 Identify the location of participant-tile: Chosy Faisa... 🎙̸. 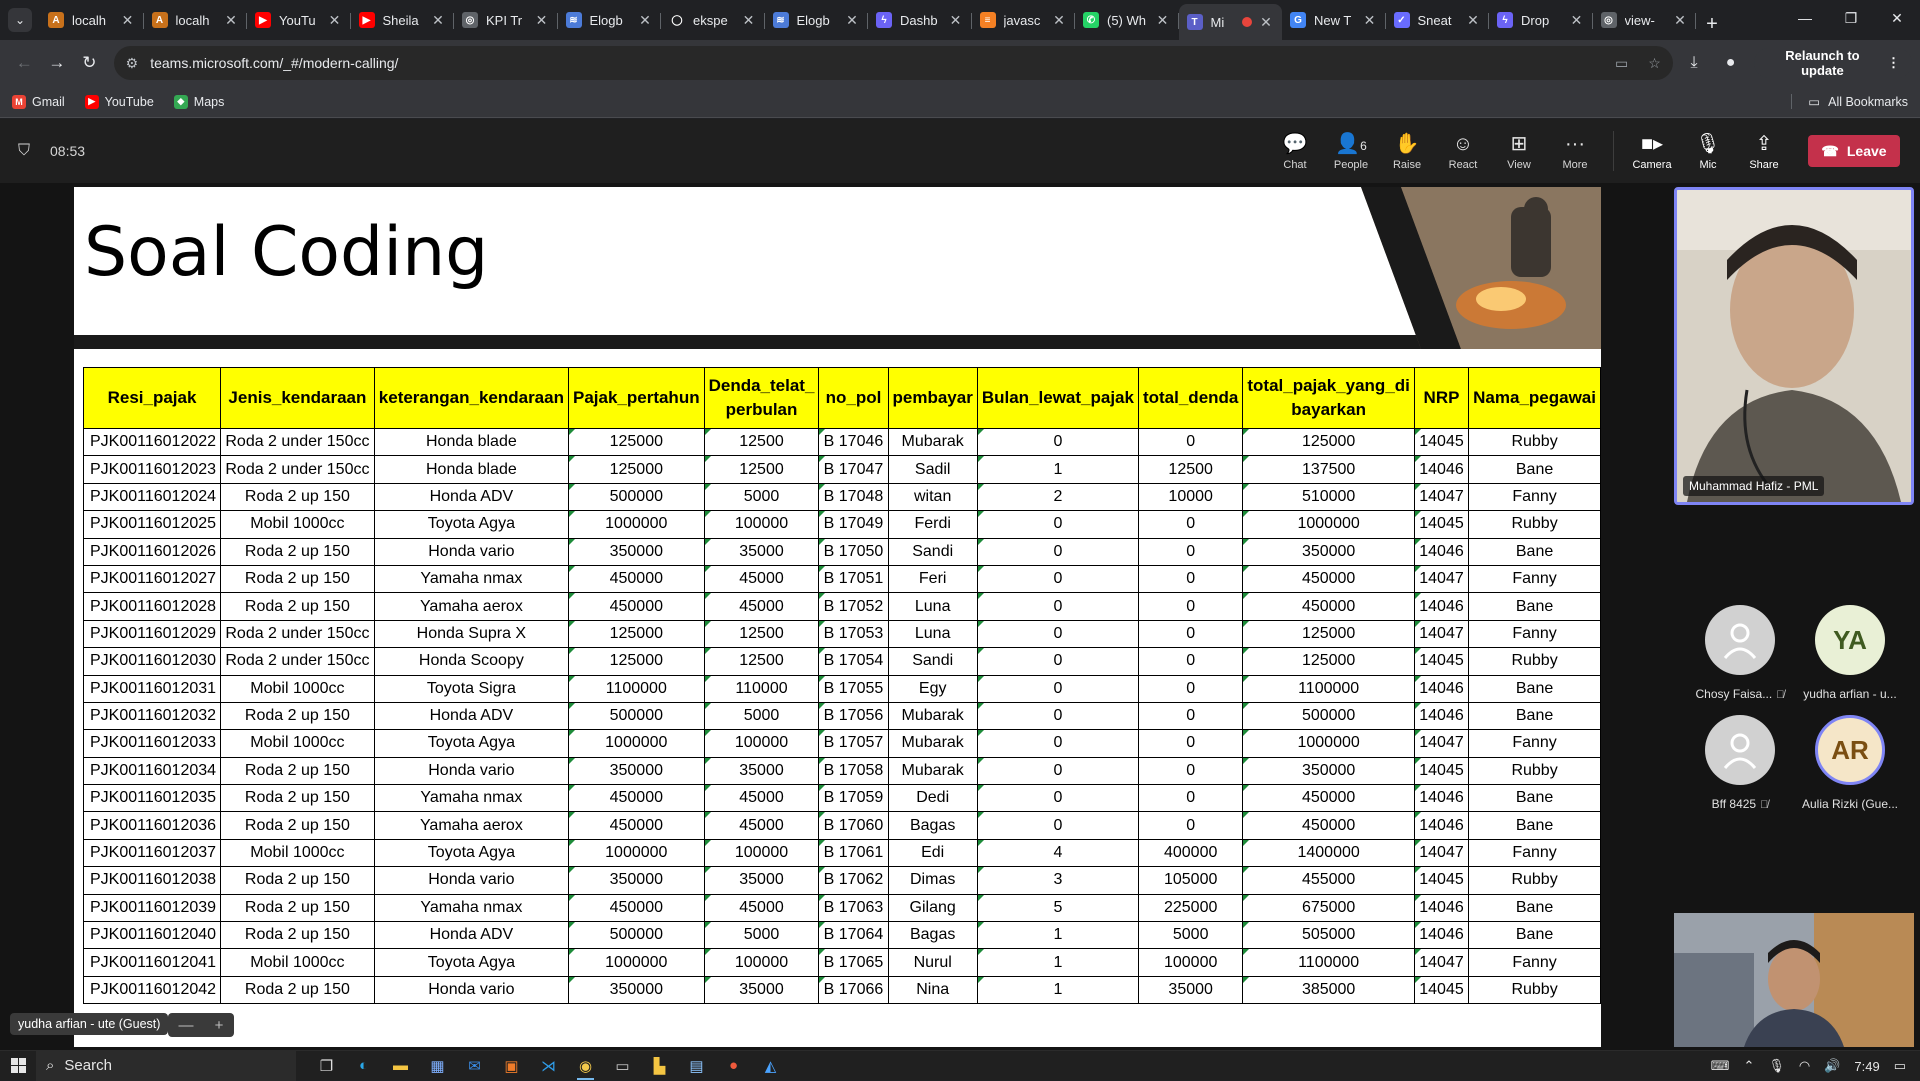
(1740, 653).